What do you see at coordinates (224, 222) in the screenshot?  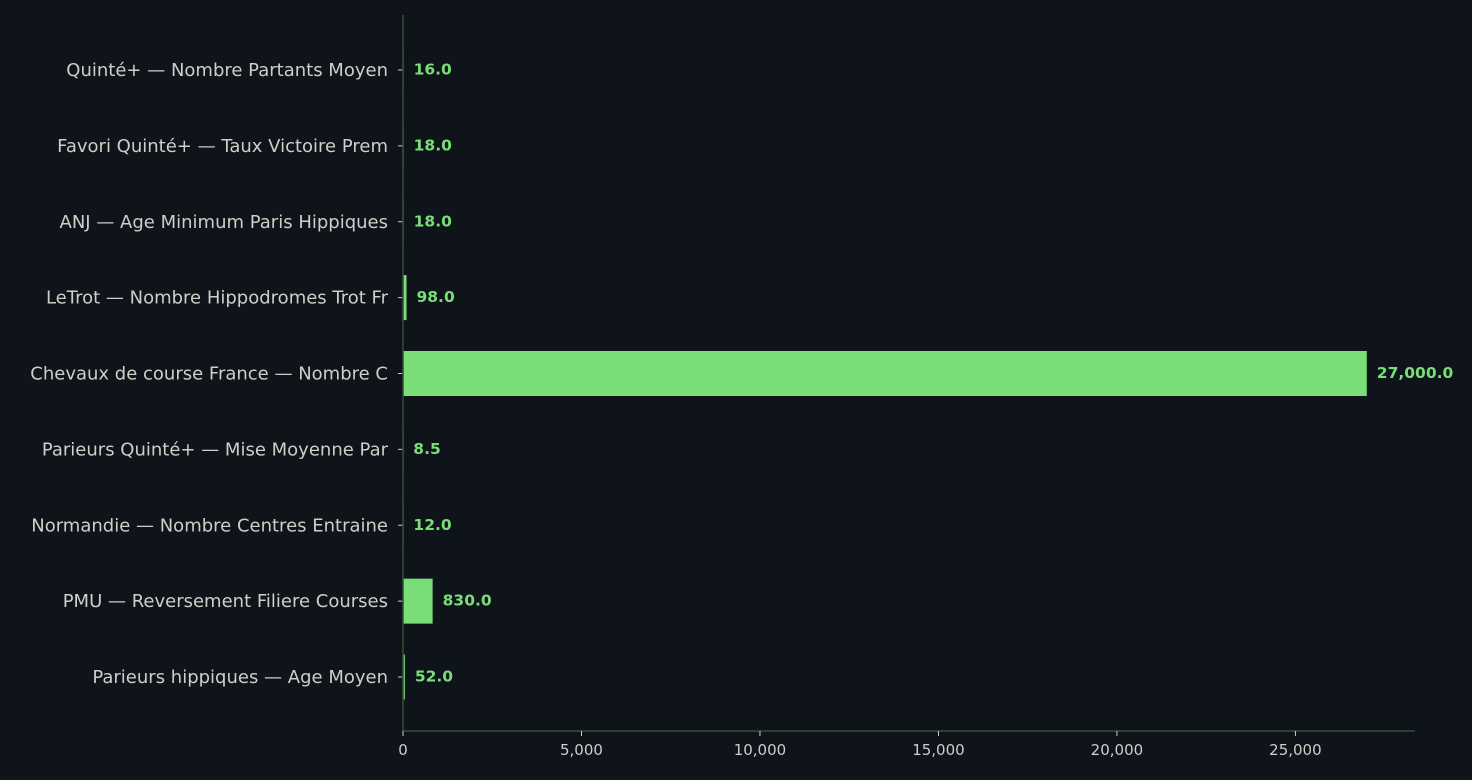 I see `category-label: ANJ — Age Minimum Paris Hippiques` at bounding box center [224, 222].